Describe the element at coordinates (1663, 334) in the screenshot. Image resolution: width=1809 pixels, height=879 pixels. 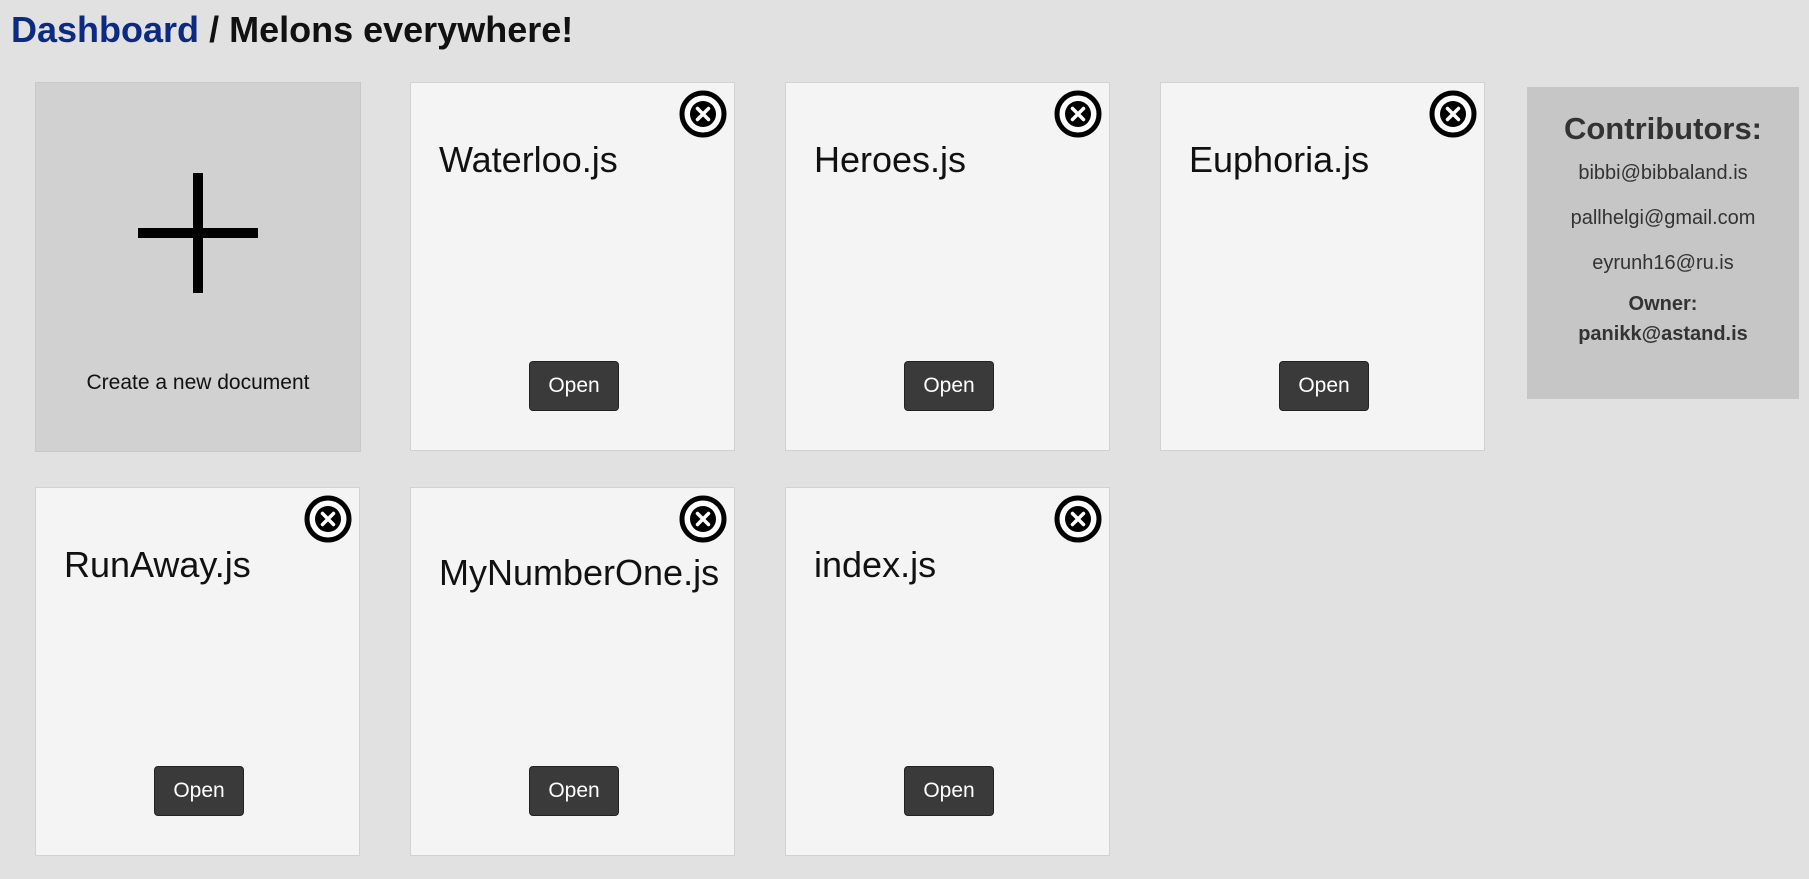
I see `owner-email: panikk@astand.is` at that location.